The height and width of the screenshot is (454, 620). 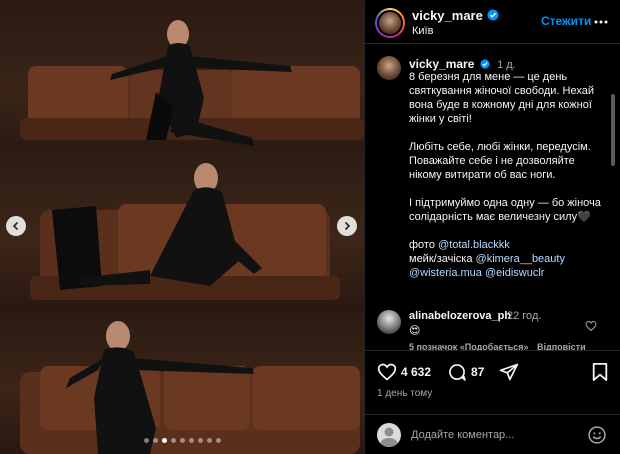 What do you see at coordinates (474, 245) in the screenshot?
I see `mention-link: @total.blackkk` at bounding box center [474, 245].